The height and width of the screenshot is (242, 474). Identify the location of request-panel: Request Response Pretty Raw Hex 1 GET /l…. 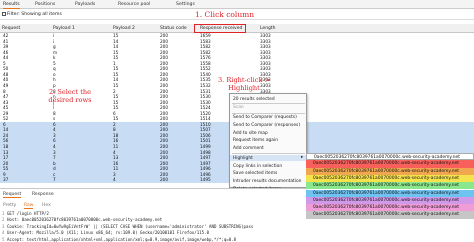
(153, 215).